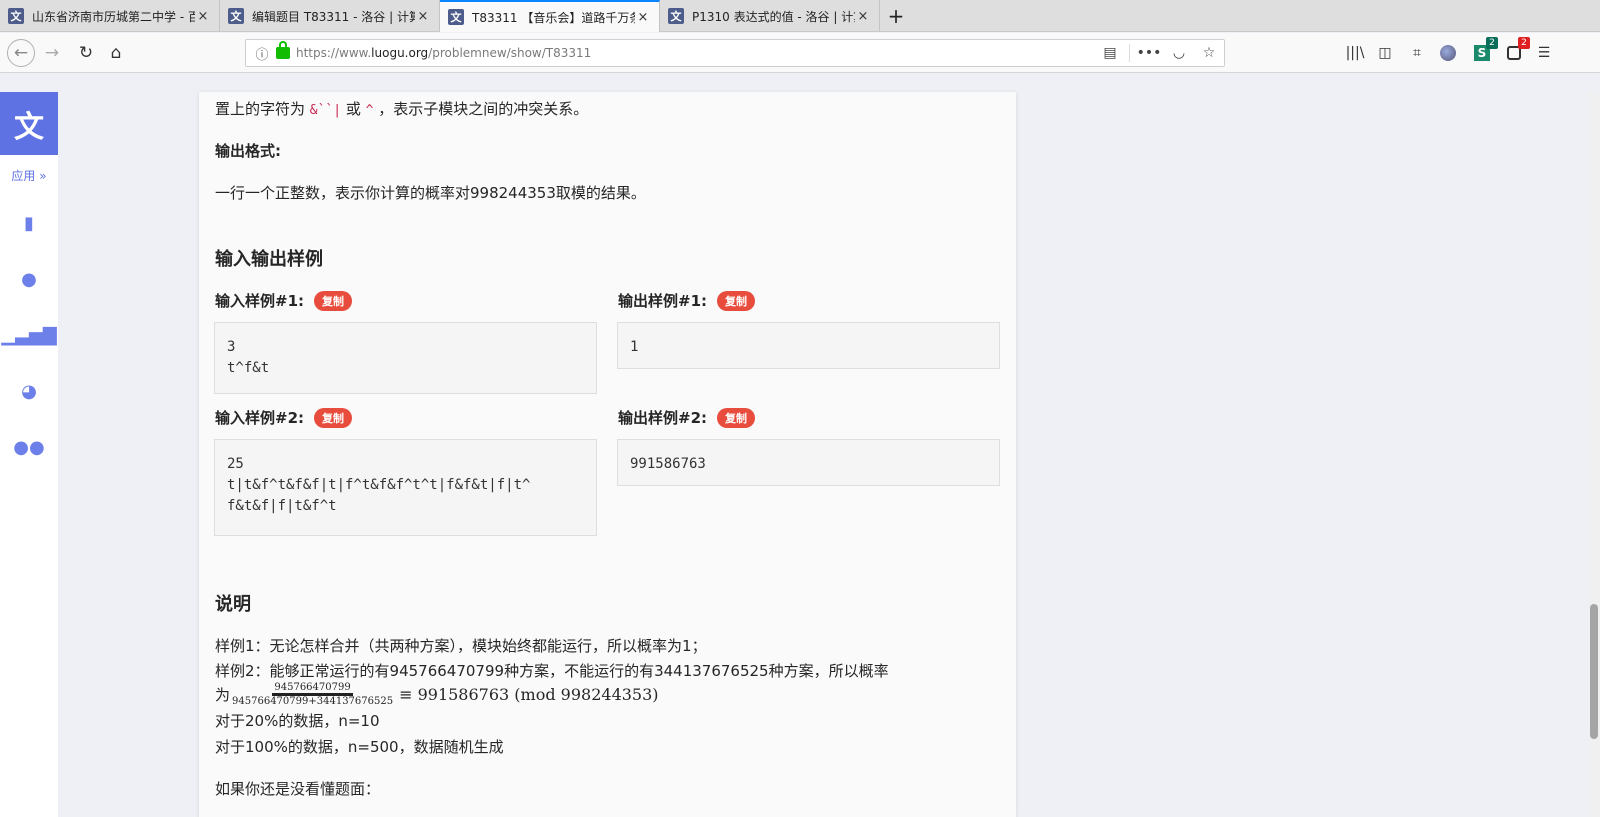  Describe the element at coordinates (1179, 53) in the screenshot. I see `pocket-icon: ◡` at that location.